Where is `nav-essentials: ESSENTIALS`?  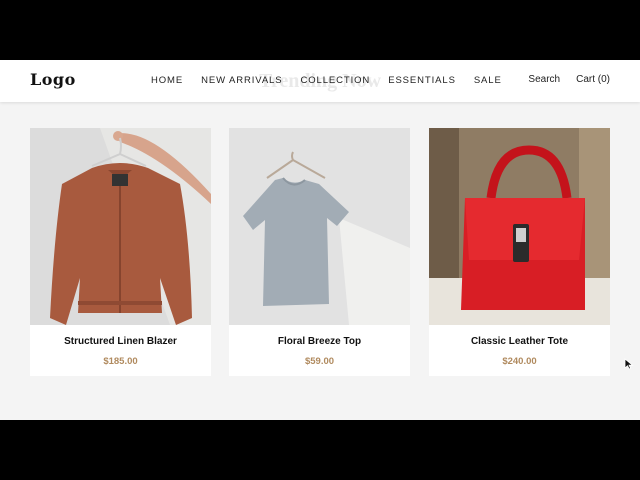
nav-essentials: ESSENTIALS is located at coordinates (422, 80).